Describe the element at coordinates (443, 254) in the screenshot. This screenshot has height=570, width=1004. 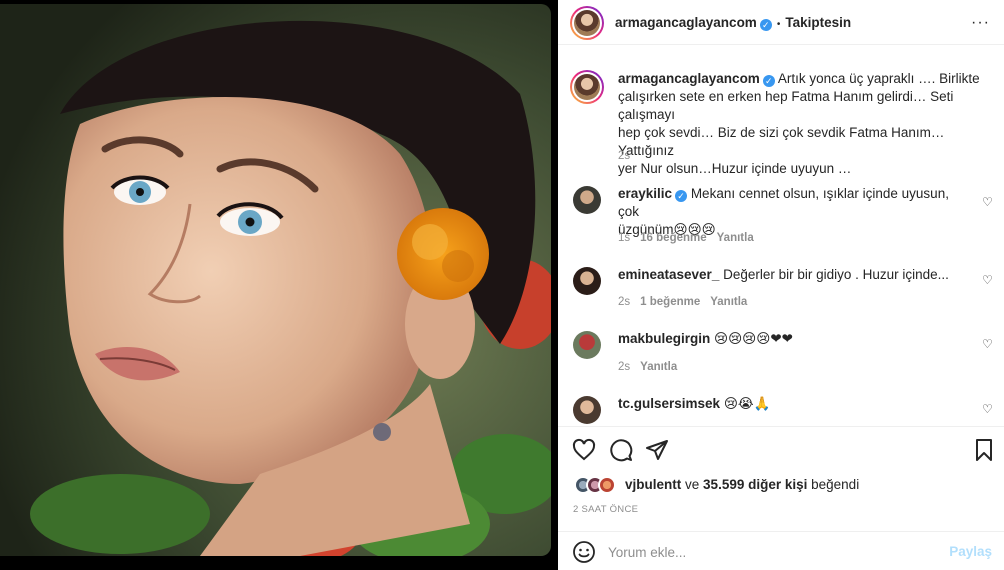
I see `orange-flower` at that location.